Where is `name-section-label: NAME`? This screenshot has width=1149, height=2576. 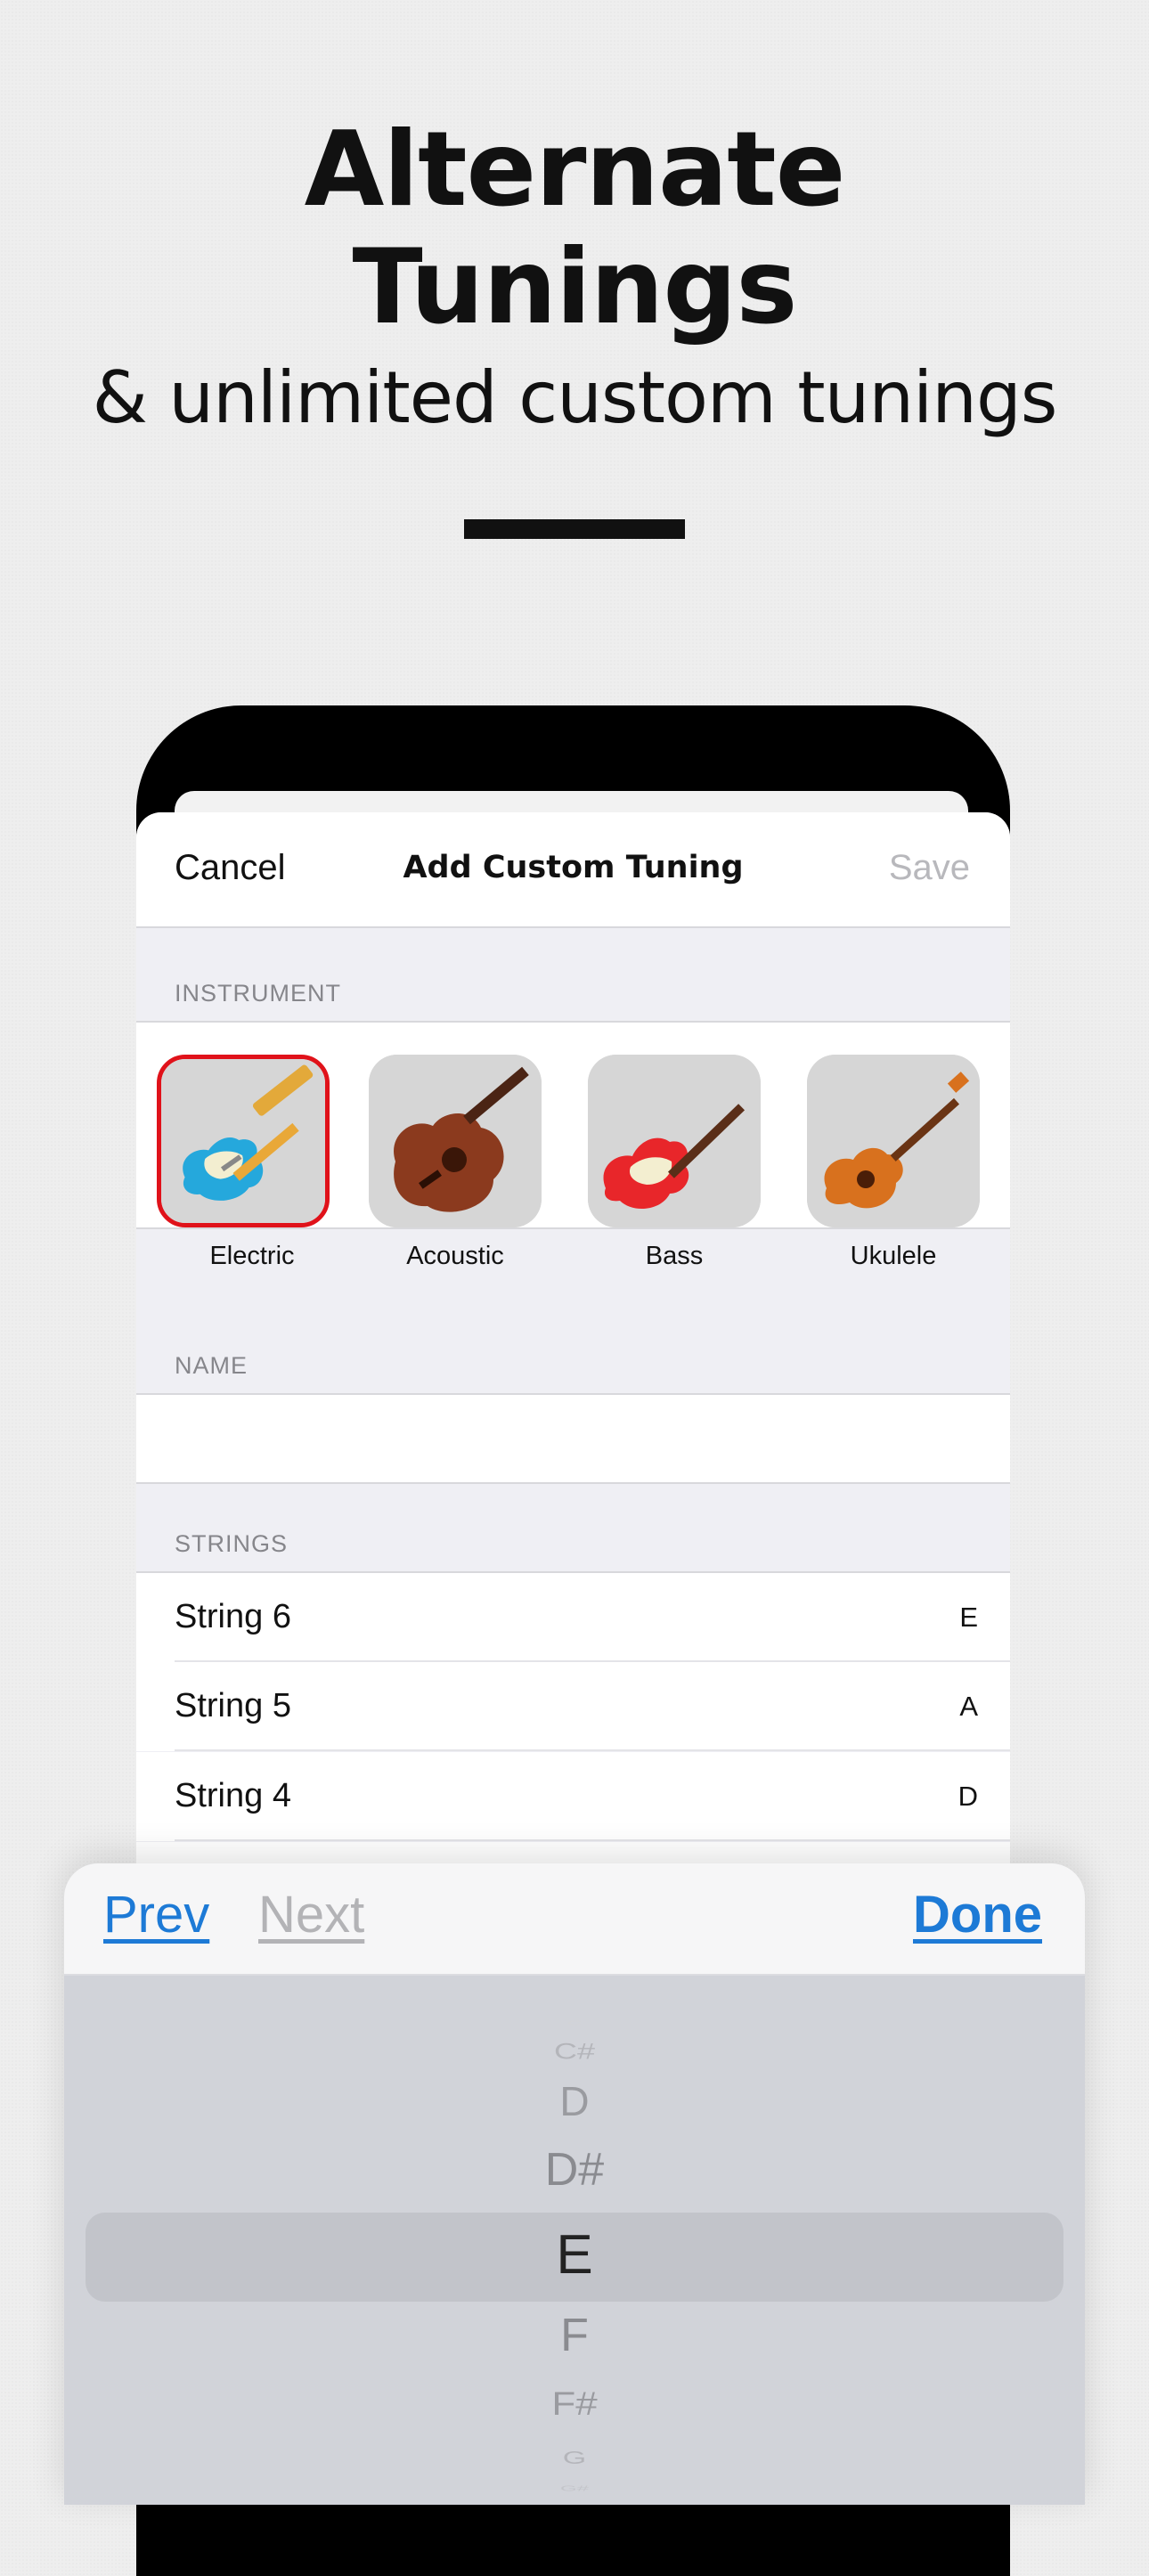 name-section-label: NAME is located at coordinates (212, 1366).